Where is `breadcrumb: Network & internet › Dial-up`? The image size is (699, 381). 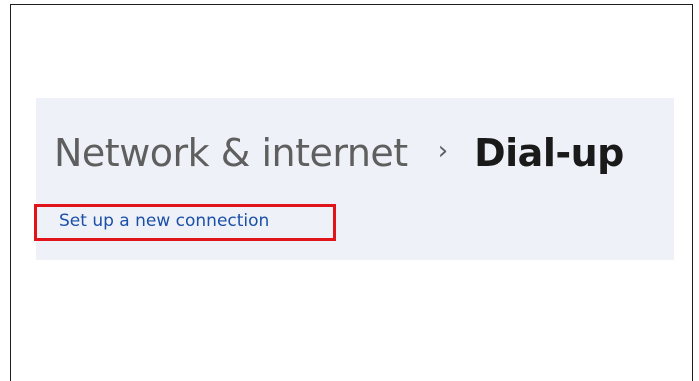
breadcrumb: Network & internet › Dial-up is located at coordinates (339, 153).